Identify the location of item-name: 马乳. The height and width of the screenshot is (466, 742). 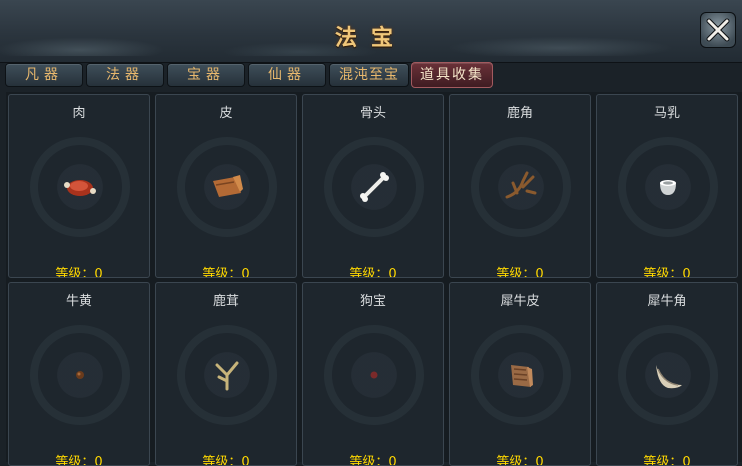
(666, 113).